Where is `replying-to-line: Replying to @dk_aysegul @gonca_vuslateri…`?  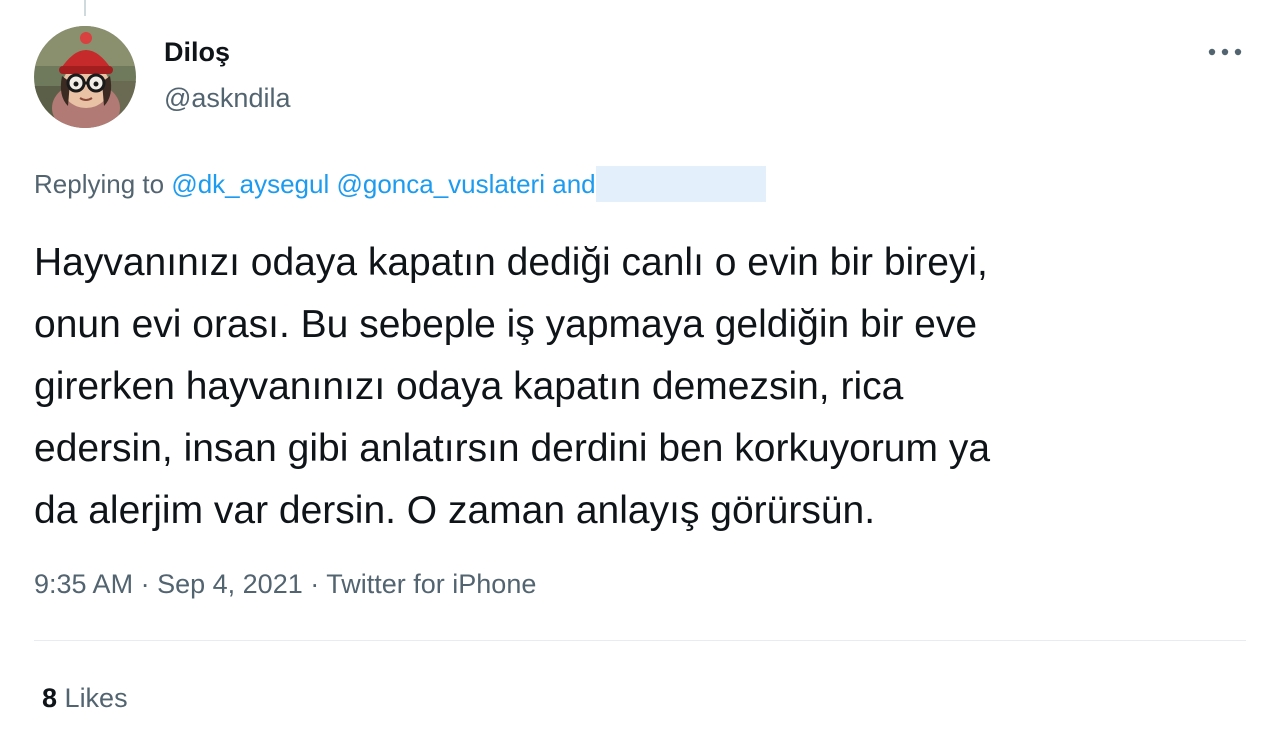
replying-to-line: Replying to @dk_aysegul @gonca_vuslateri… is located at coordinates (400, 184).